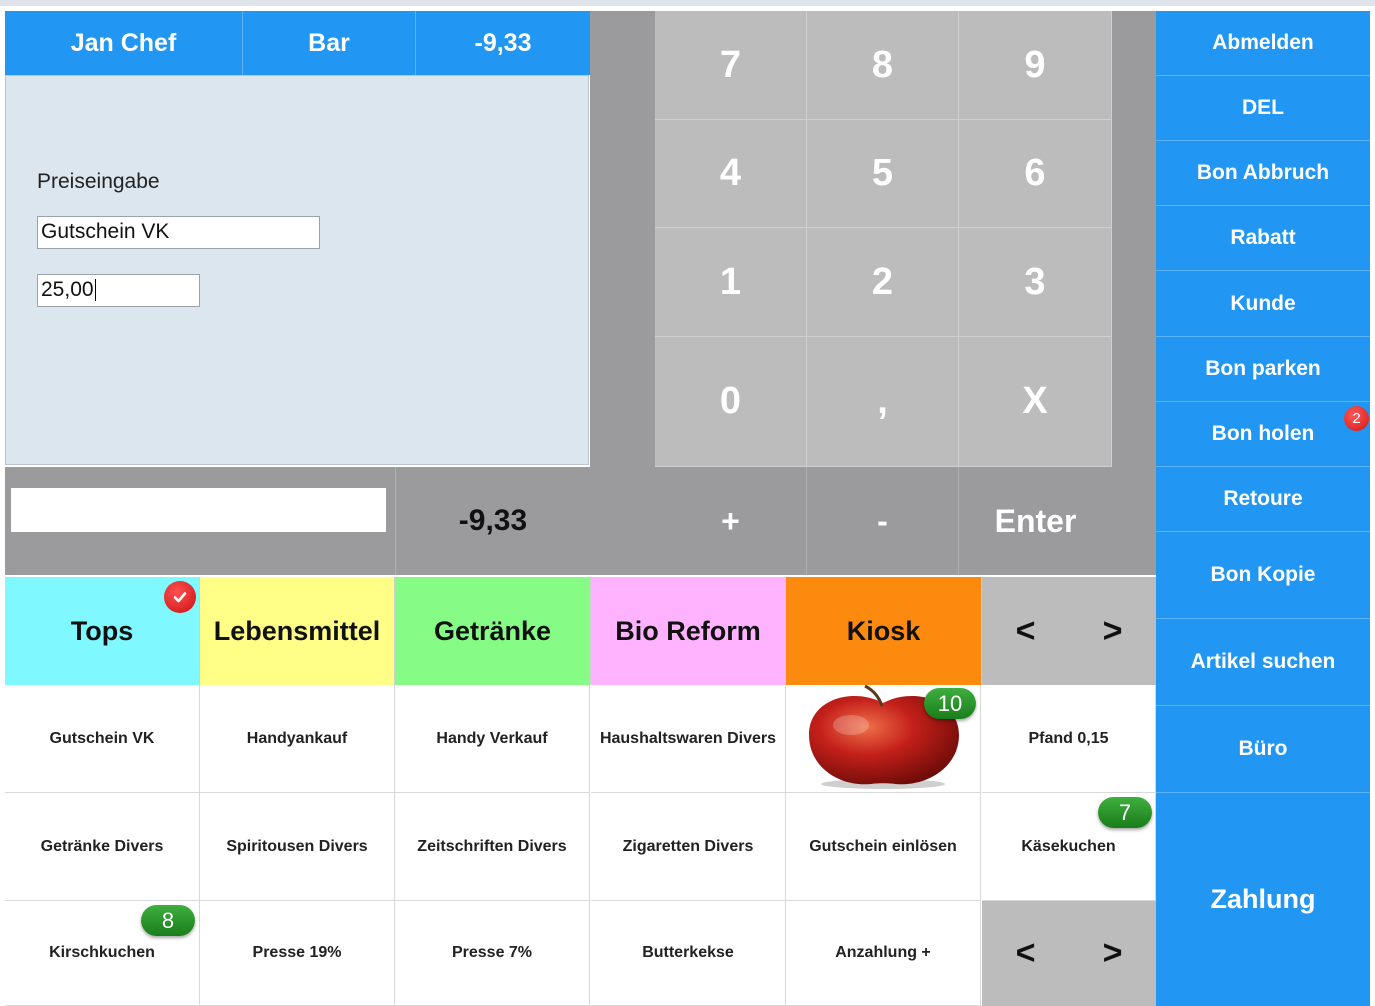 The width and height of the screenshot is (1375, 1006). What do you see at coordinates (688, 953) in the screenshot?
I see `item-butterkekse: Butterkekse` at bounding box center [688, 953].